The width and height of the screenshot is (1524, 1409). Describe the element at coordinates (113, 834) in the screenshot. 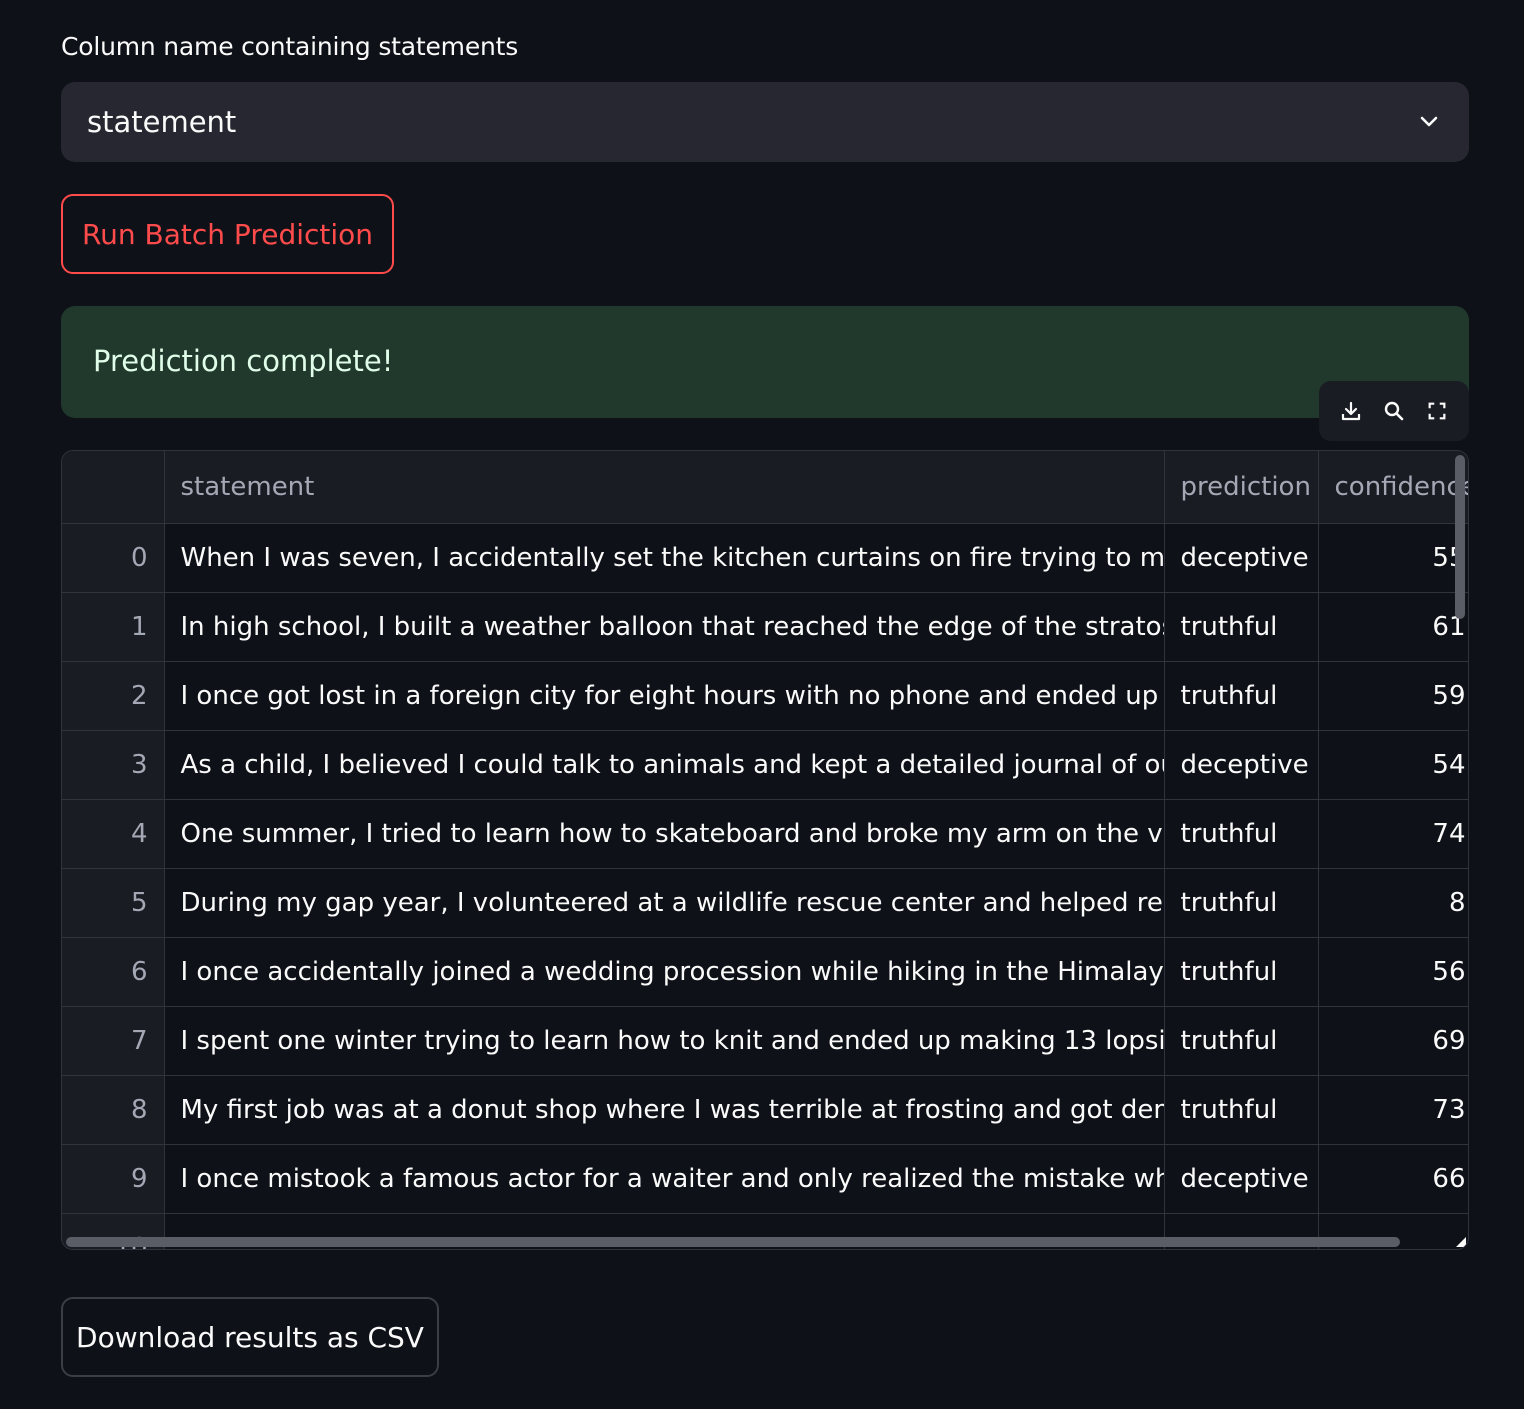

I see `row-index: 4` at that location.